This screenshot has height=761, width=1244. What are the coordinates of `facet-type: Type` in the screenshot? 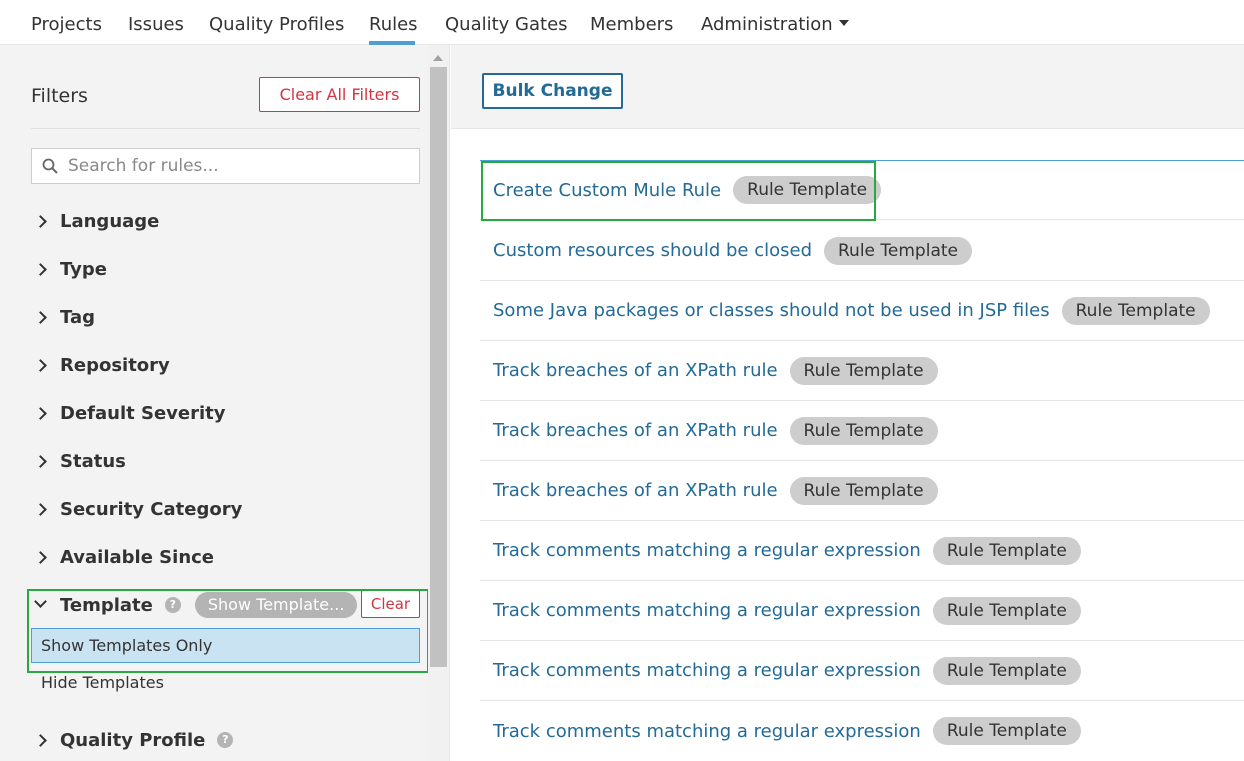 It's located at (70, 269).